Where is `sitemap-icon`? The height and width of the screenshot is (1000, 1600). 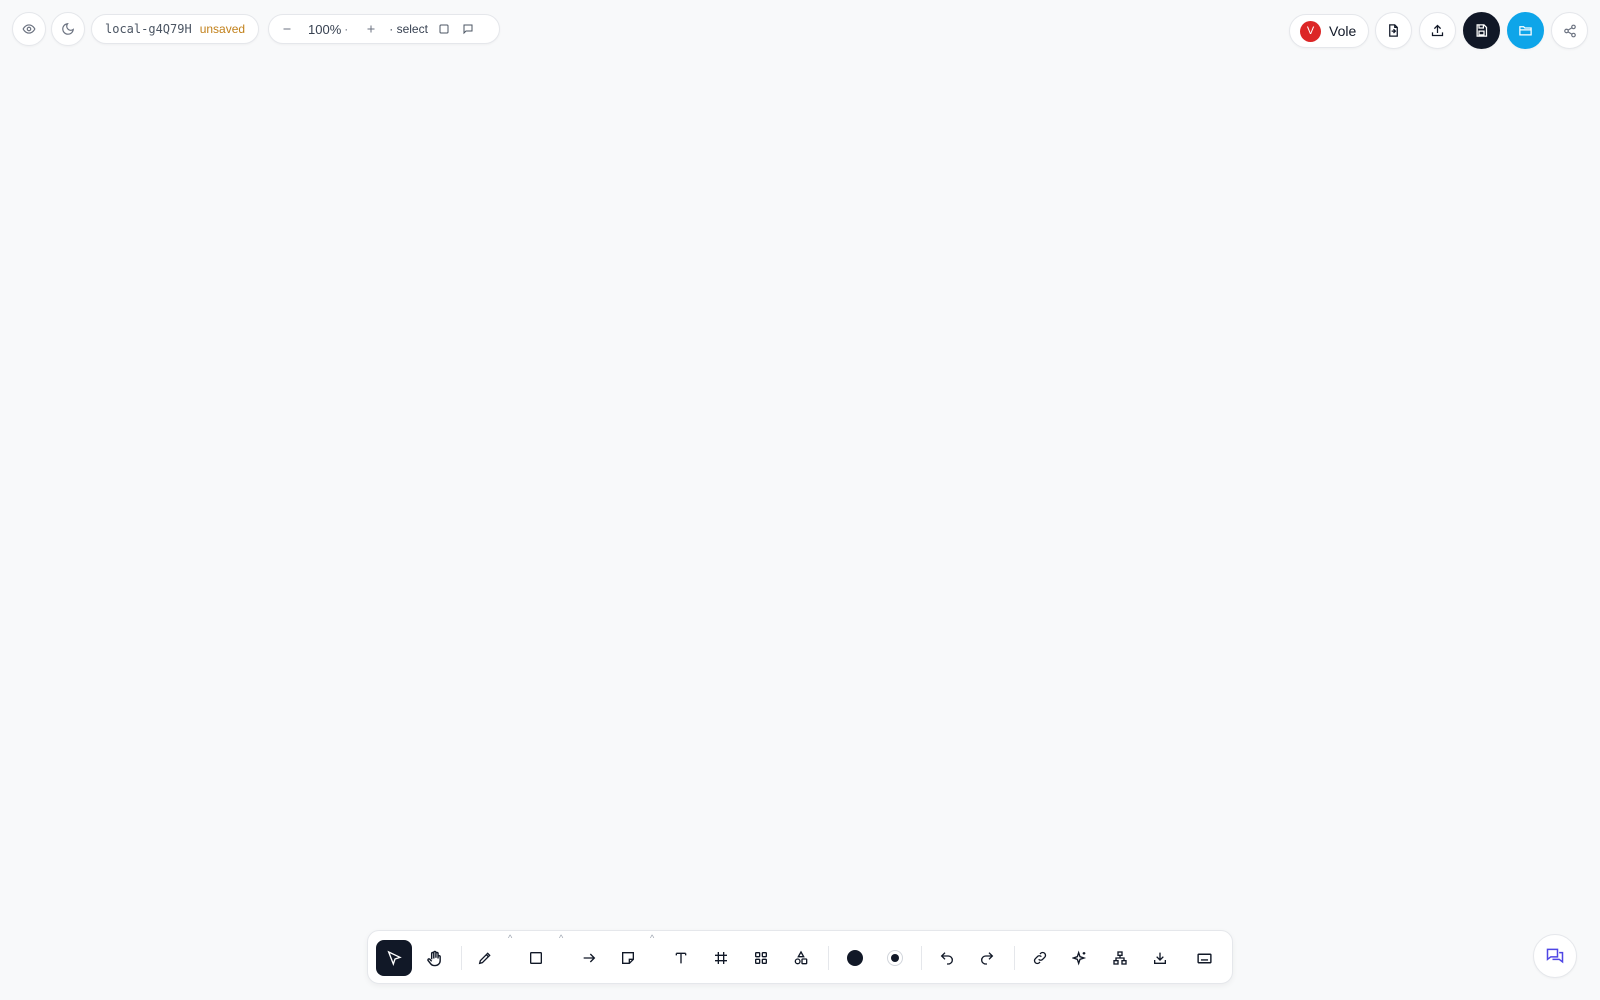 sitemap-icon is located at coordinates (1120, 958).